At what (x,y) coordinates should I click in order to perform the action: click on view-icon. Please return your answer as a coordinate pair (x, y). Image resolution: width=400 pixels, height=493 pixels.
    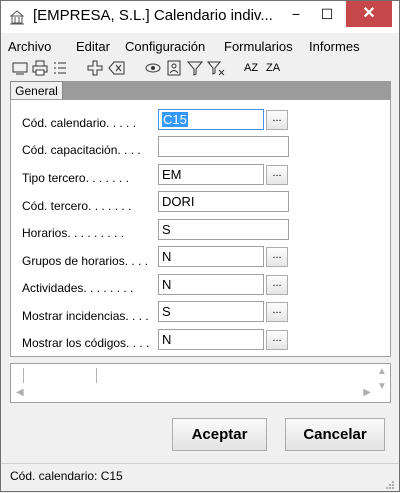
    Looking at the image, I should click on (153, 68).